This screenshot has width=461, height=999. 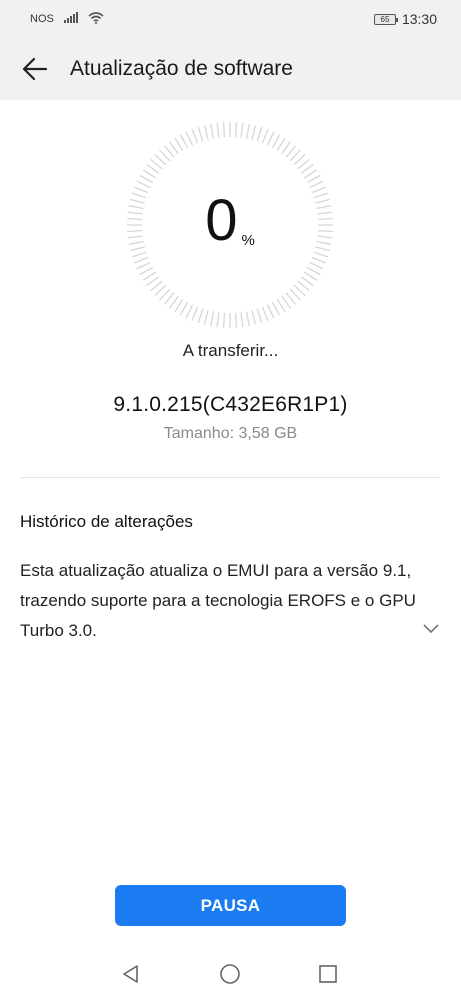 I want to click on circle-home-icon, so click(x=230, y=974).